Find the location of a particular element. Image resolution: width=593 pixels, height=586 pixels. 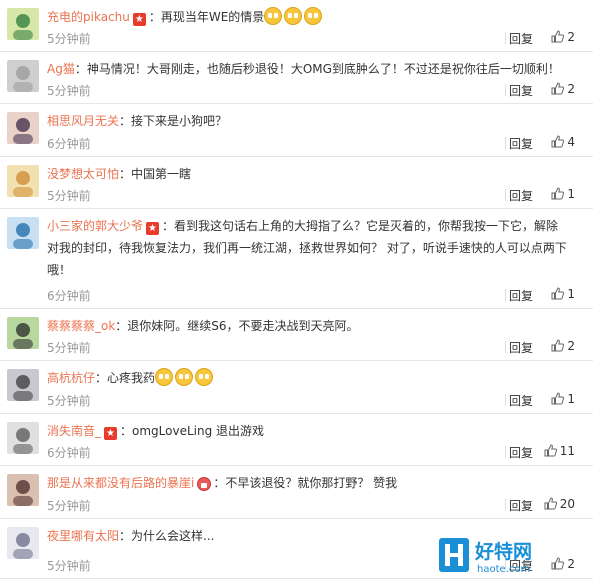

username-link: 充电的pikachu is located at coordinates (88, 17).